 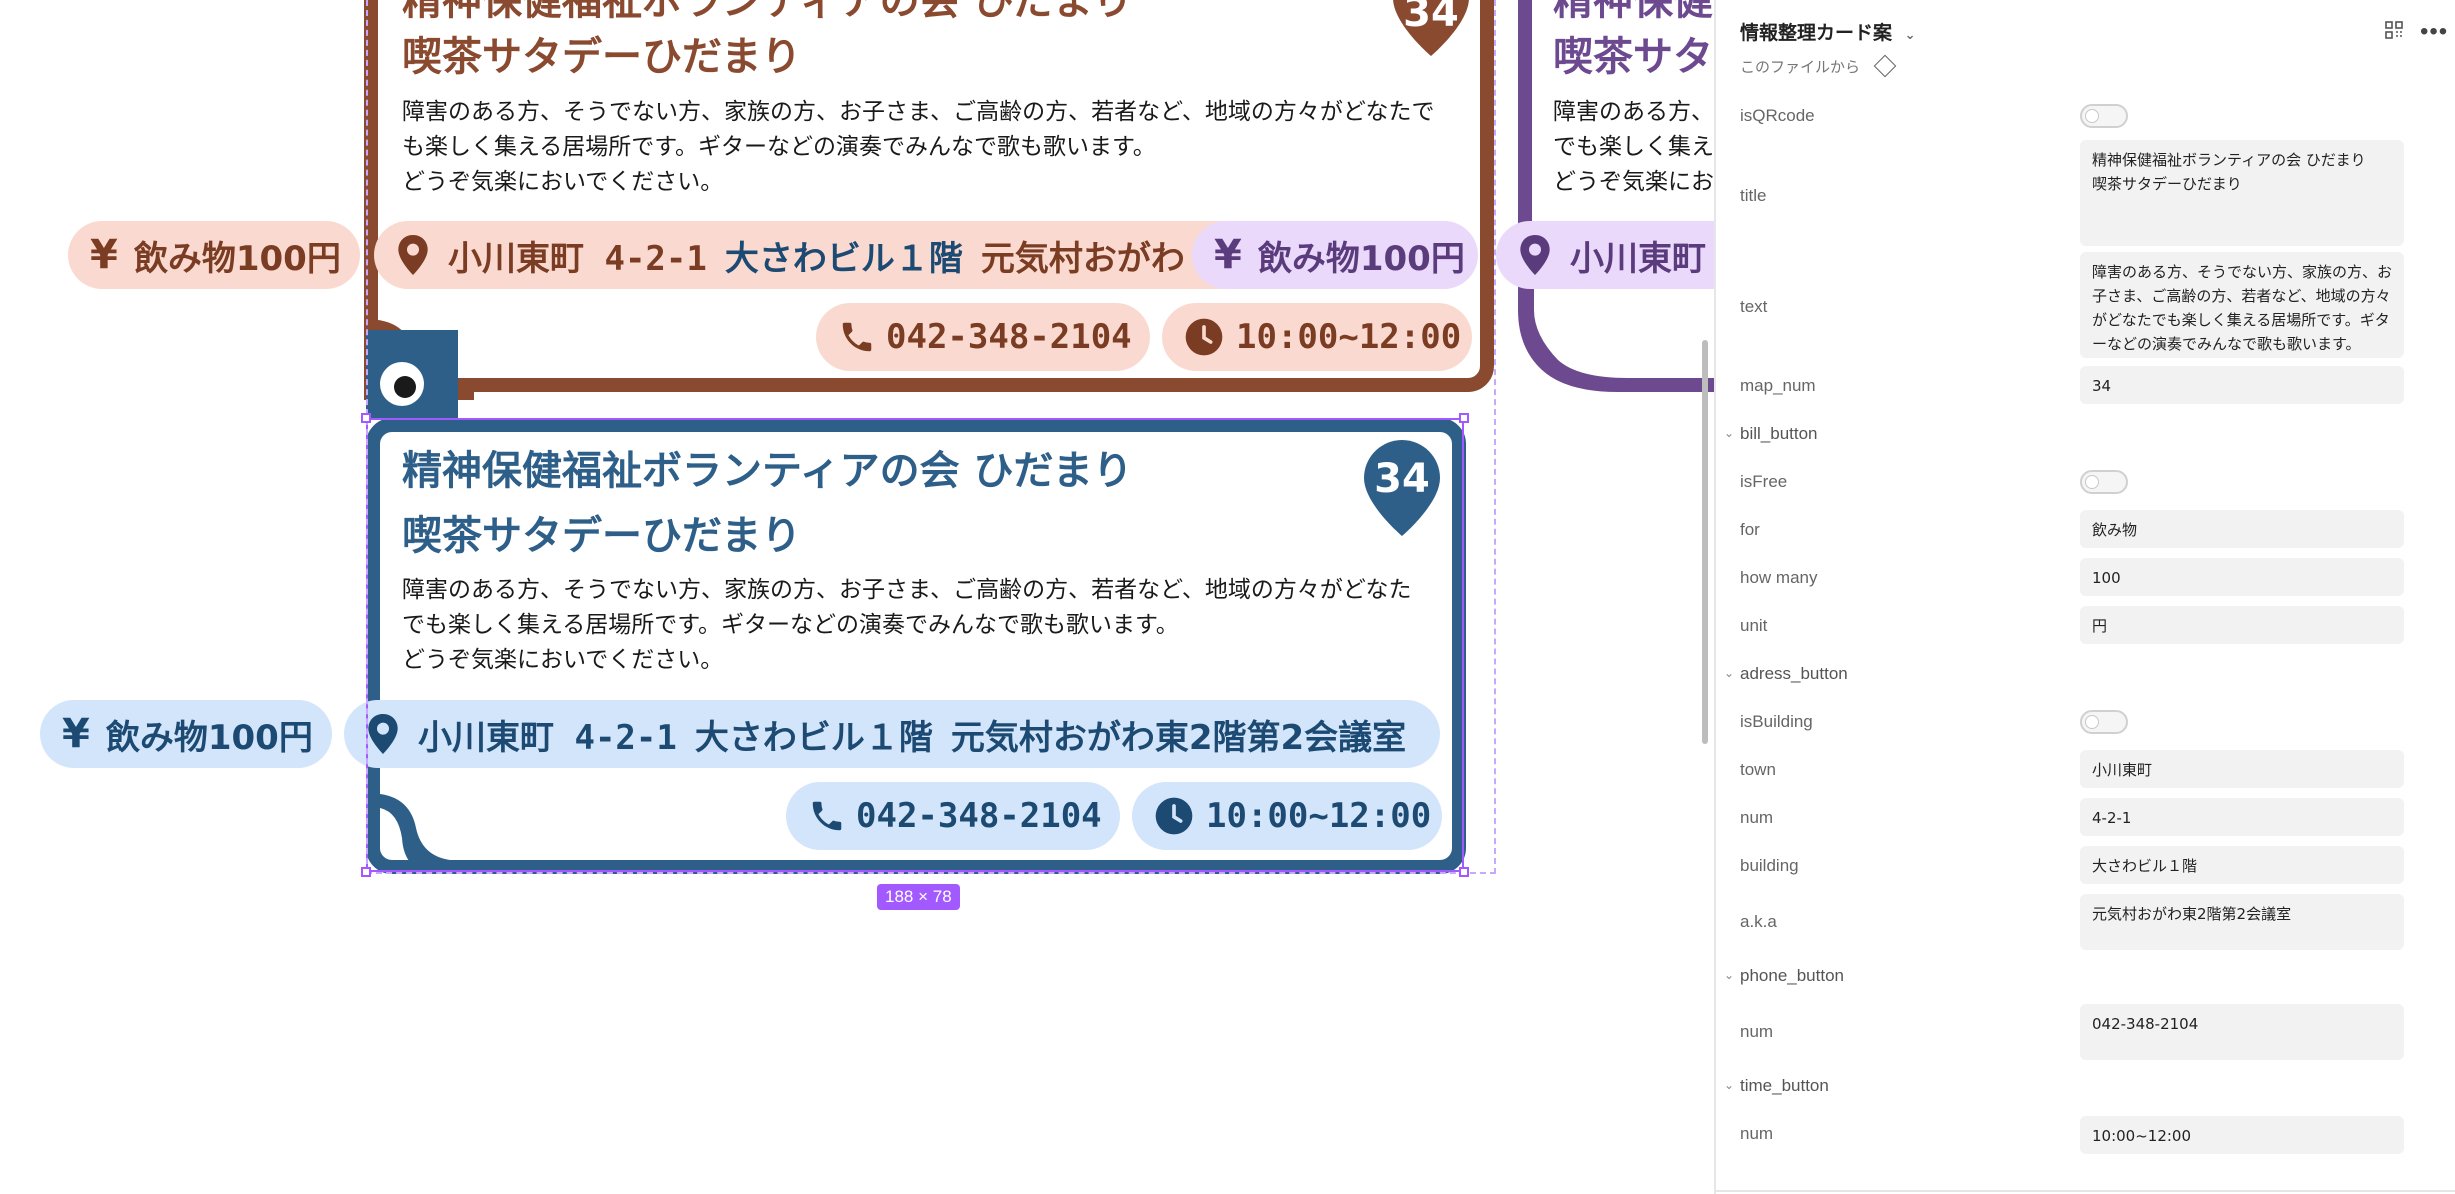 I want to click on purple-card-text-line2: でも楽しく集え, so click(x=1633, y=147).